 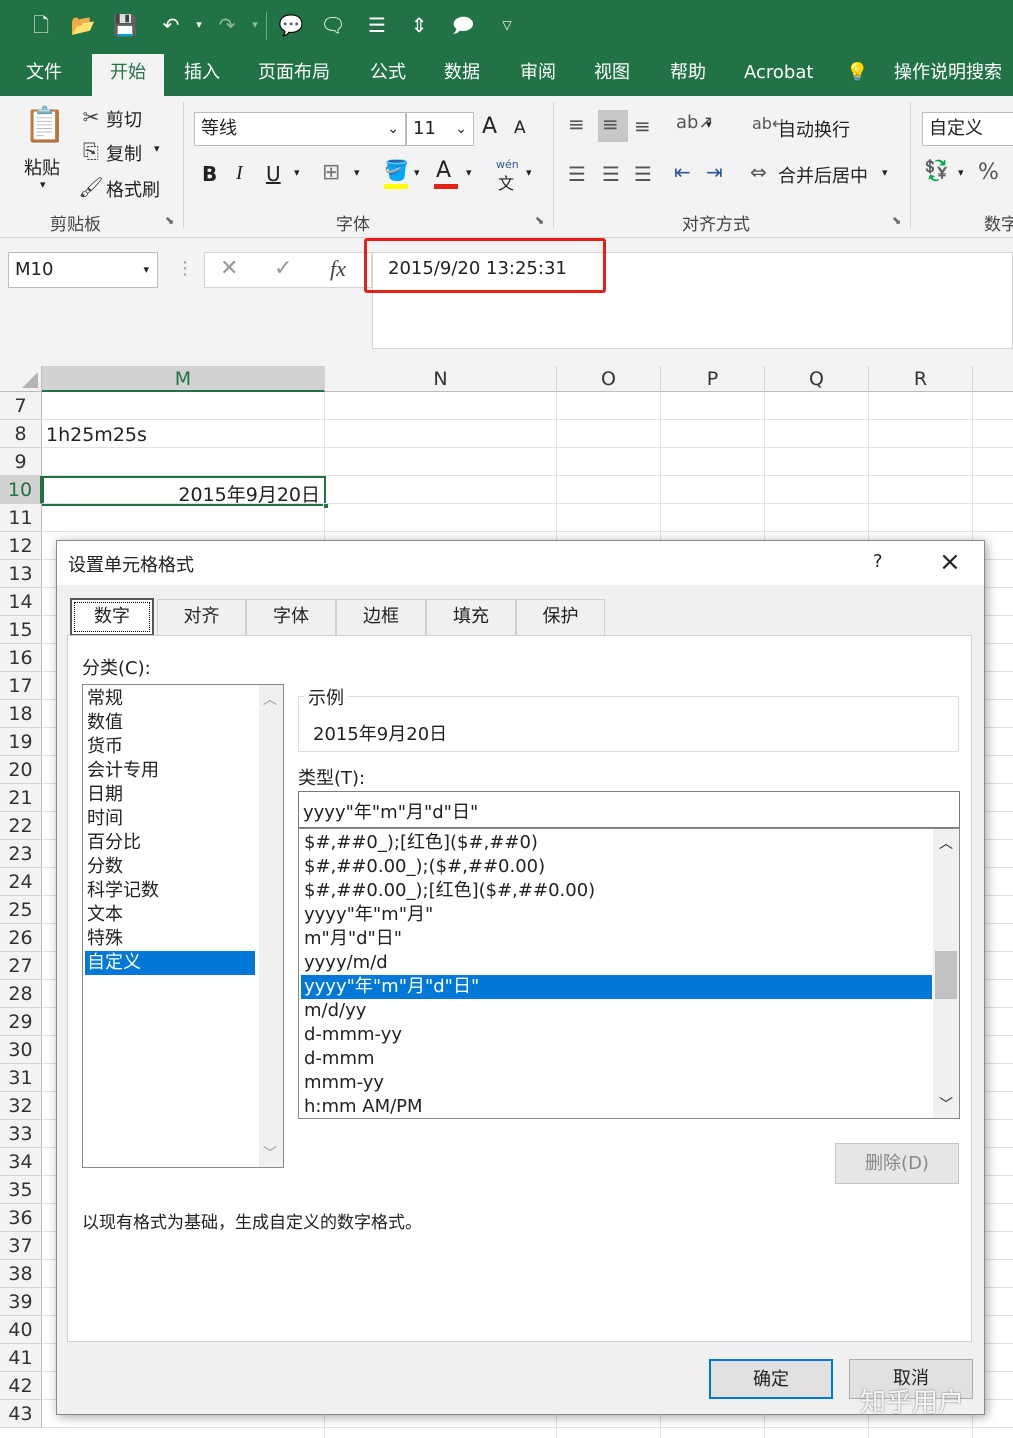 What do you see at coordinates (463, 25) in the screenshot?
I see `show-comments-icon: 🗩` at bounding box center [463, 25].